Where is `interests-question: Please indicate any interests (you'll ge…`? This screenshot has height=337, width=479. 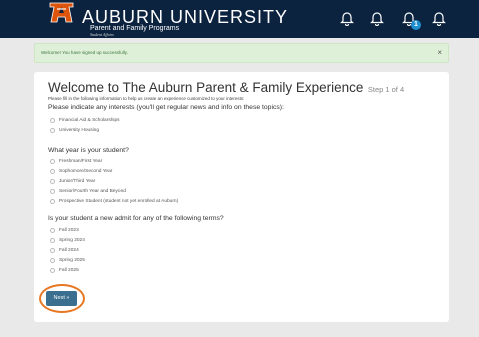 interests-question: Please indicate any interests (you'll ge… is located at coordinates (166, 107).